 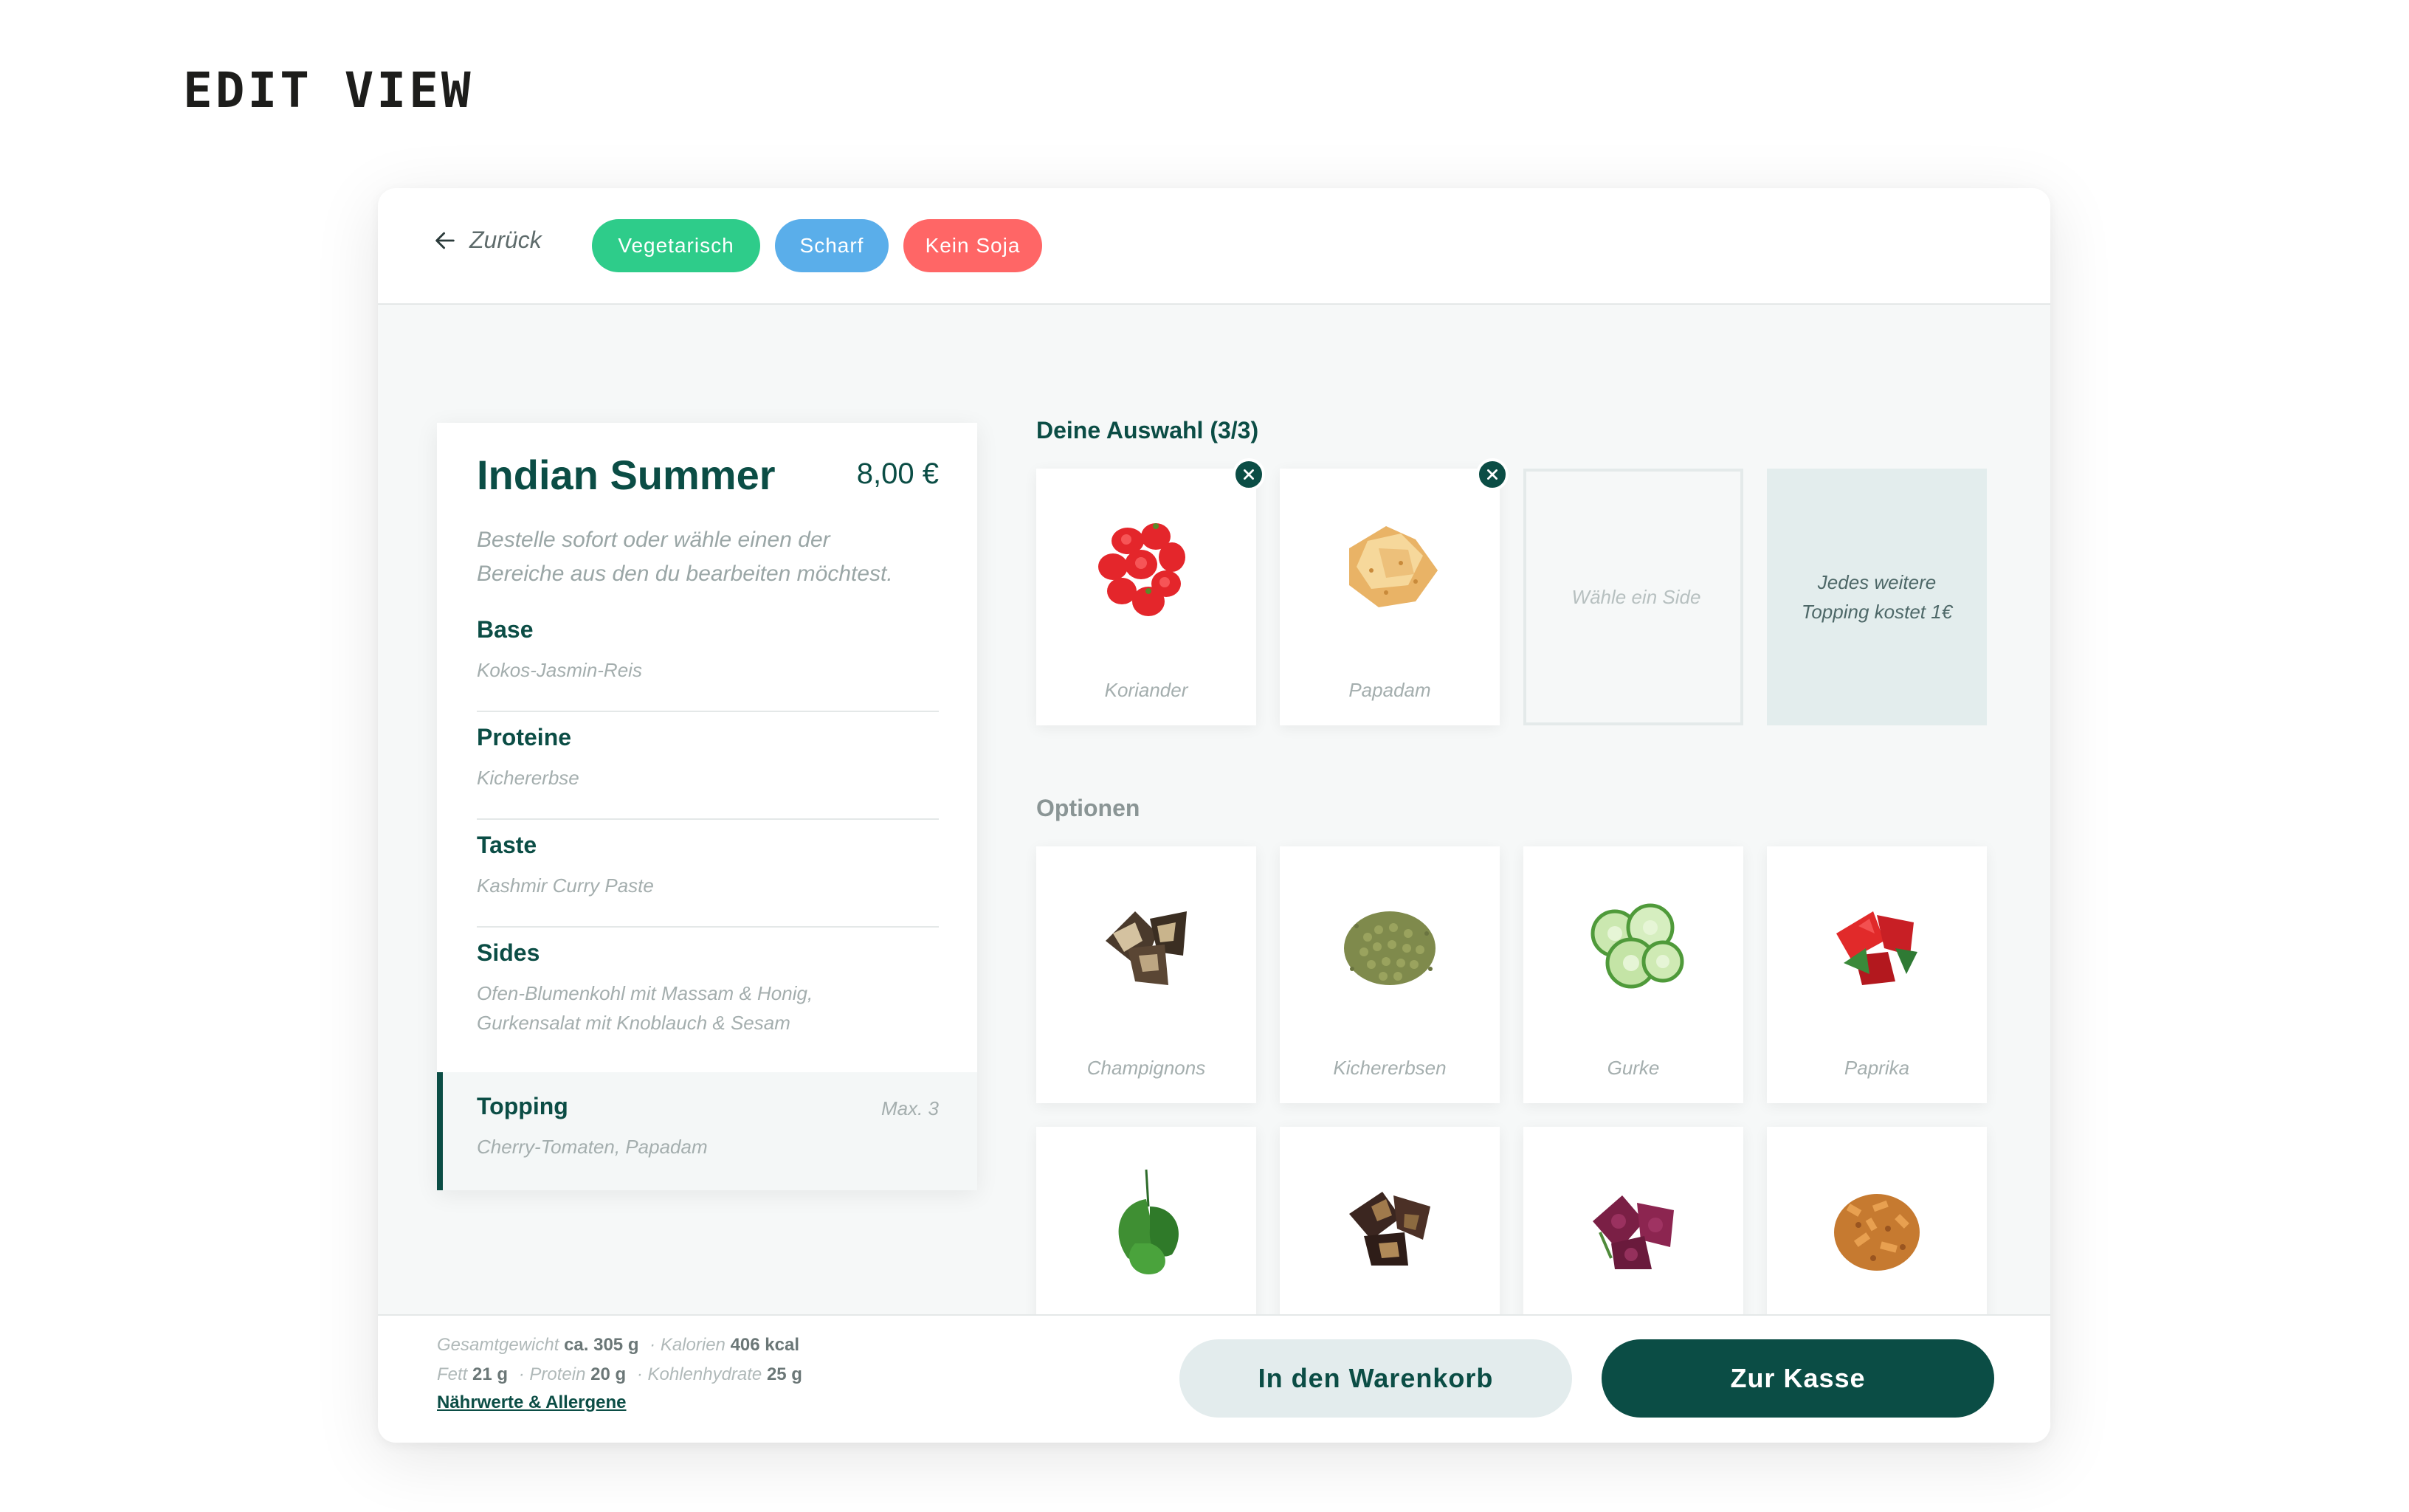 I want to click on crispy-onion-image, so click(x=1877, y=1232).